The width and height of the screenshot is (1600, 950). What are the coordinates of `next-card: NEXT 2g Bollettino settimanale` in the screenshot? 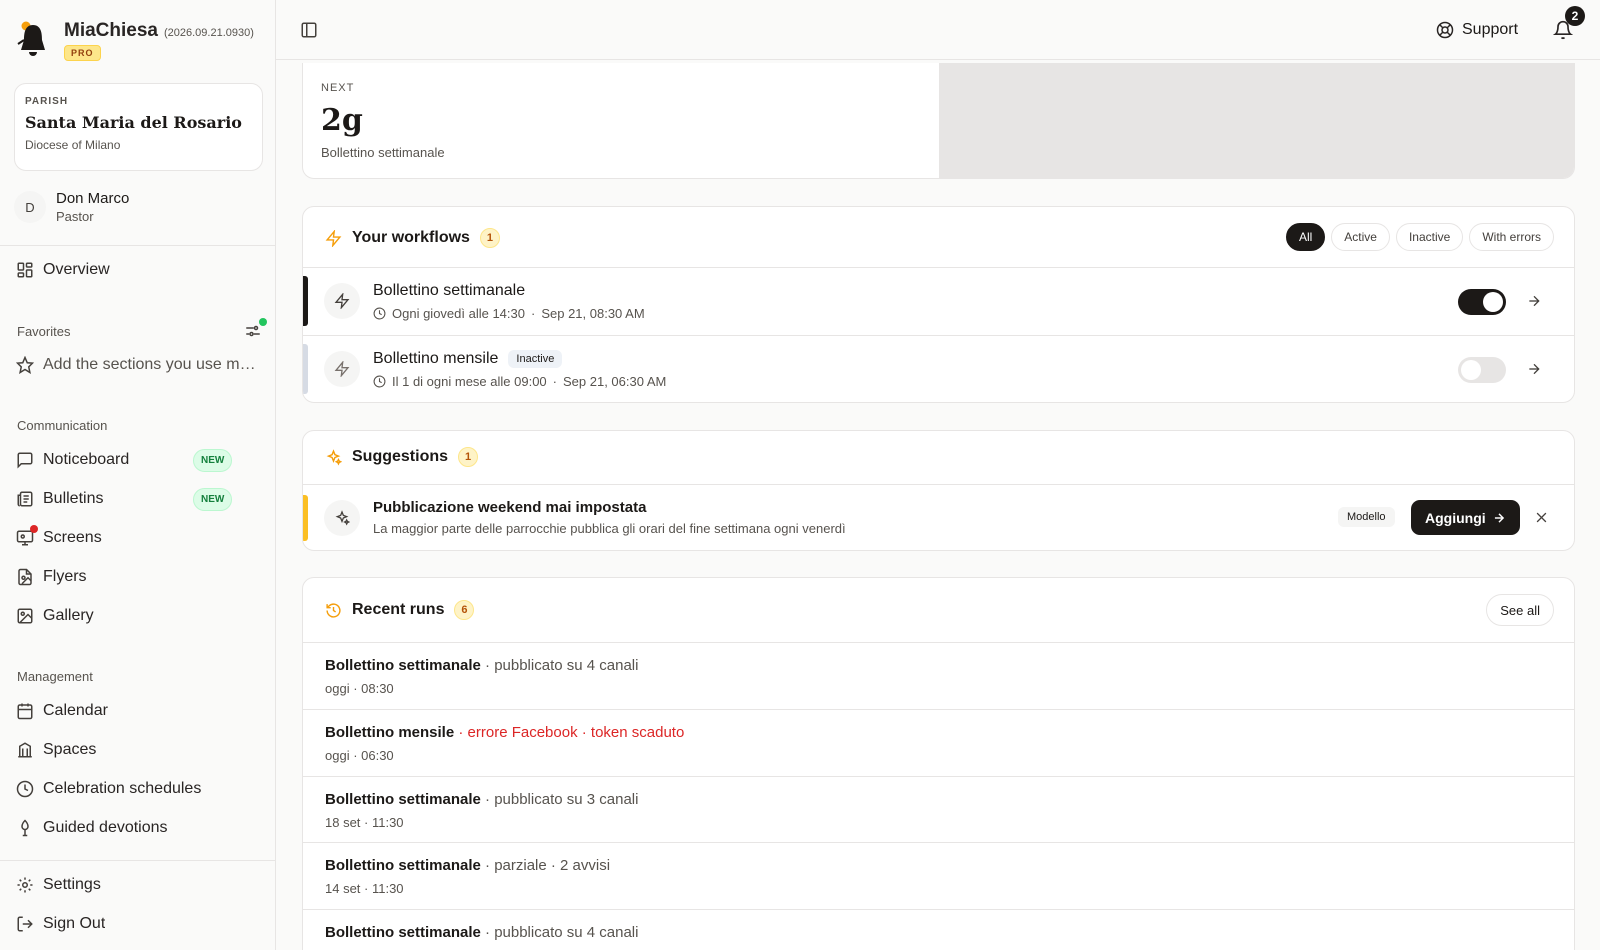 It's located at (938, 121).